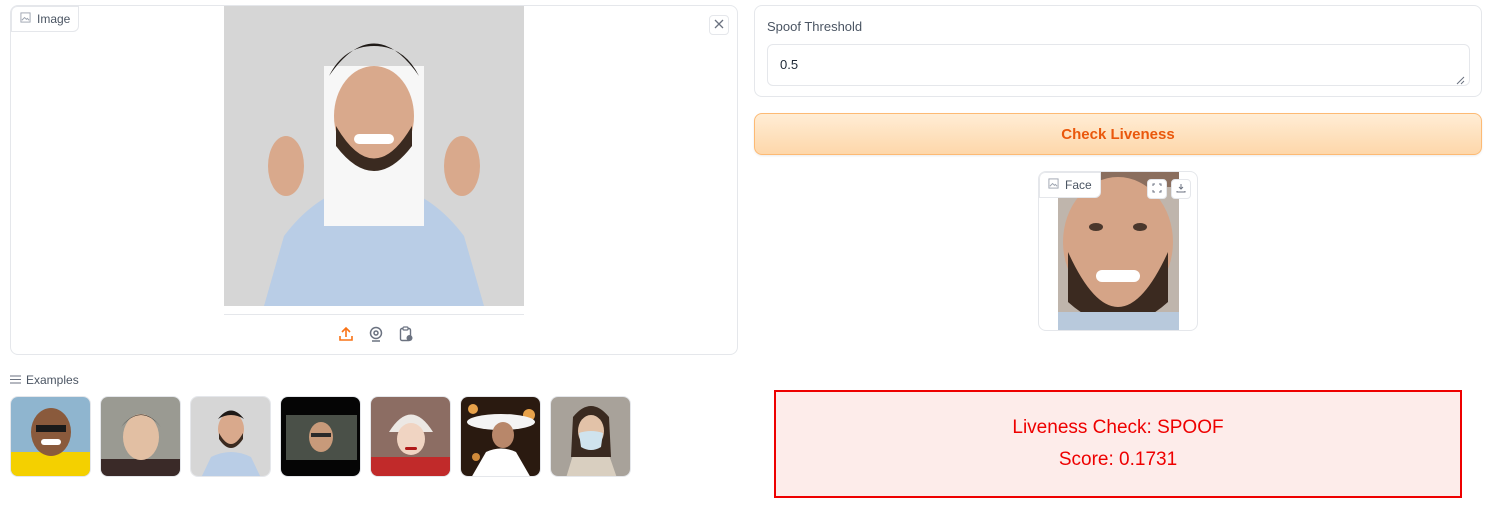  I want to click on upload-button, so click(346, 336).